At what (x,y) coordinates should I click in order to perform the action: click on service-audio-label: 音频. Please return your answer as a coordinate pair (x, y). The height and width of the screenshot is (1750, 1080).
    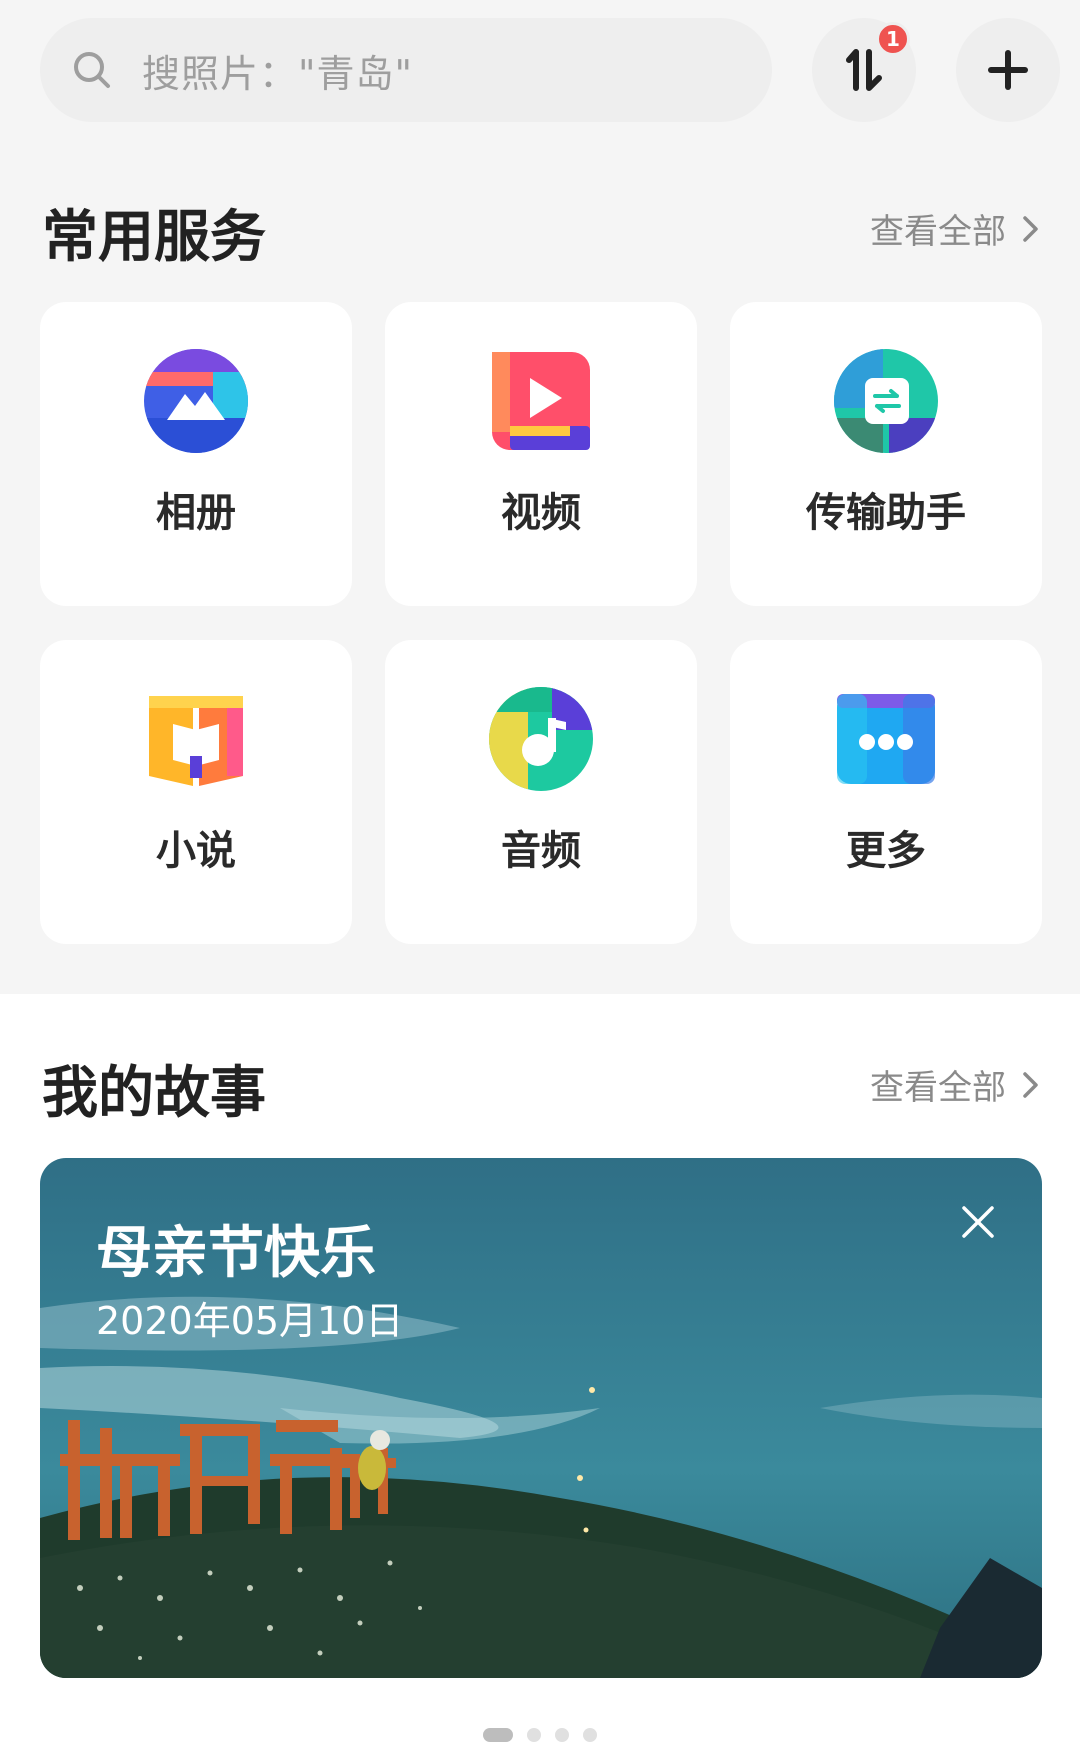
    Looking at the image, I should click on (541, 851).